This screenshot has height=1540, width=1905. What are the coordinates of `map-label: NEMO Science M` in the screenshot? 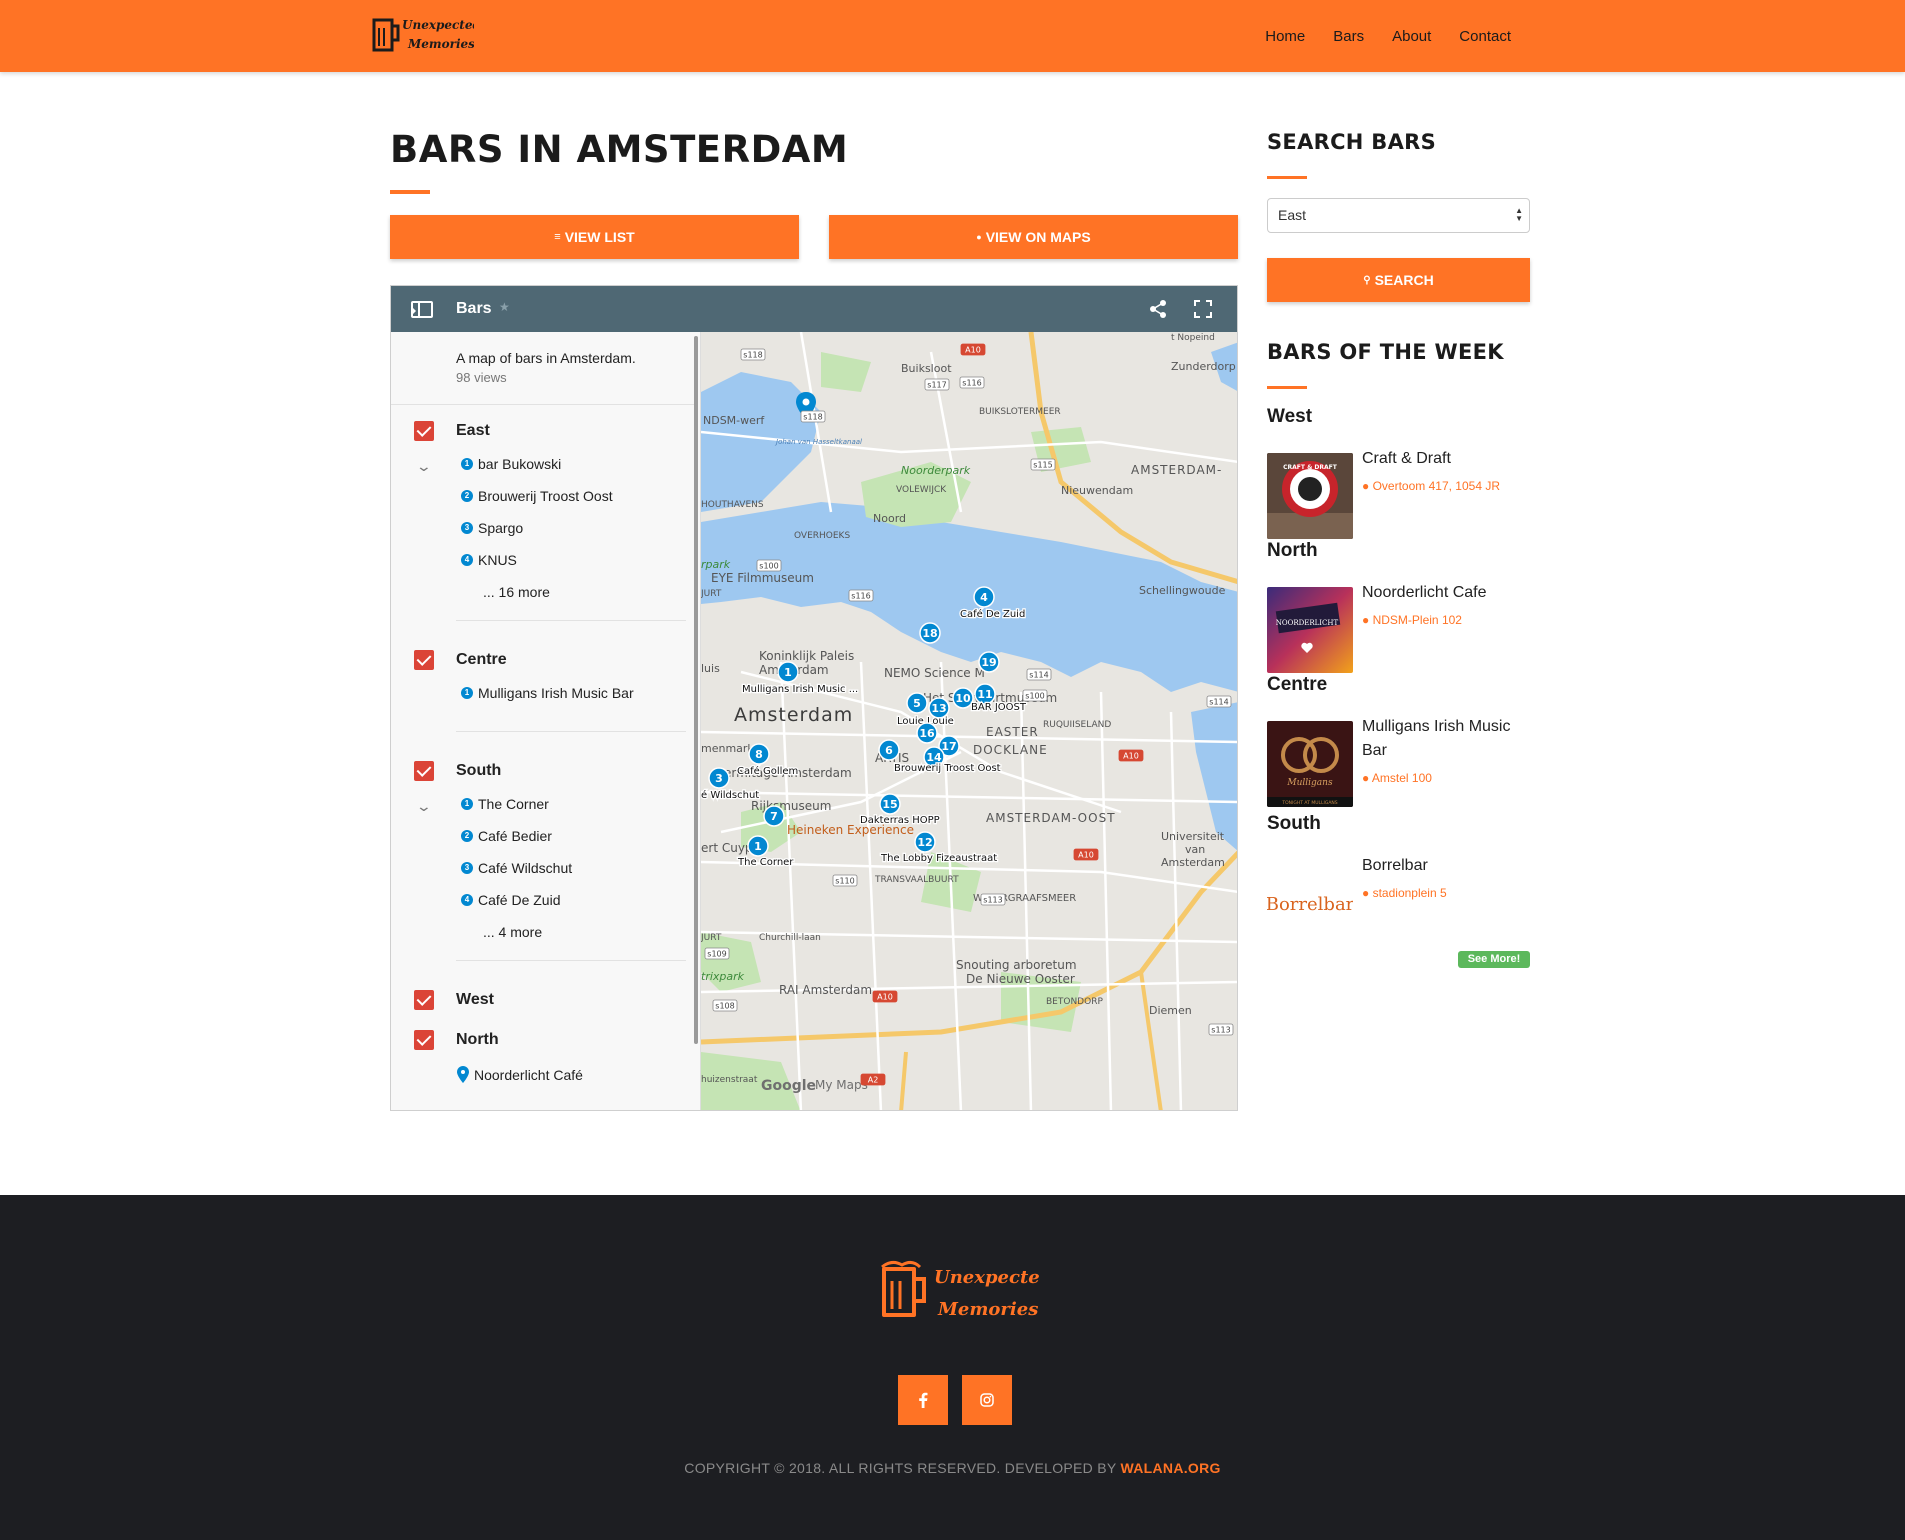 It's located at (934, 673).